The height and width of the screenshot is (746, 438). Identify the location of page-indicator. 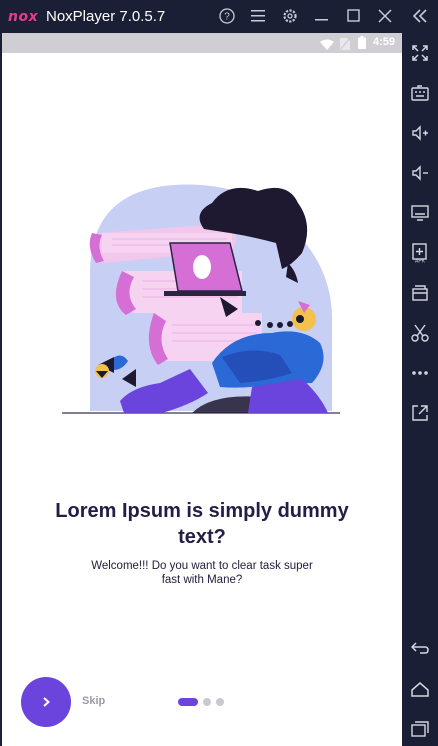
(201, 702).